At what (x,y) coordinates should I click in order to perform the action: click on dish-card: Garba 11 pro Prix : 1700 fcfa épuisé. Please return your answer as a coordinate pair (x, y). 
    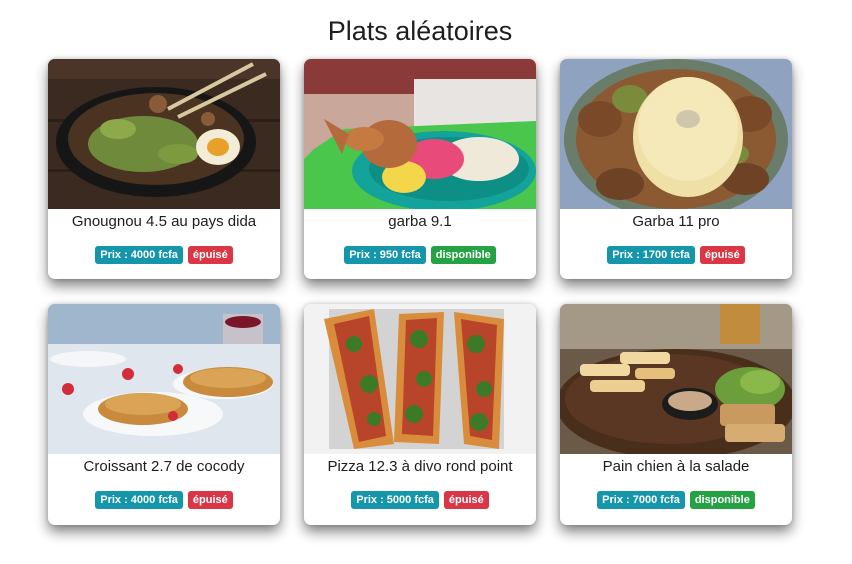
    Looking at the image, I should click on (676, 169).